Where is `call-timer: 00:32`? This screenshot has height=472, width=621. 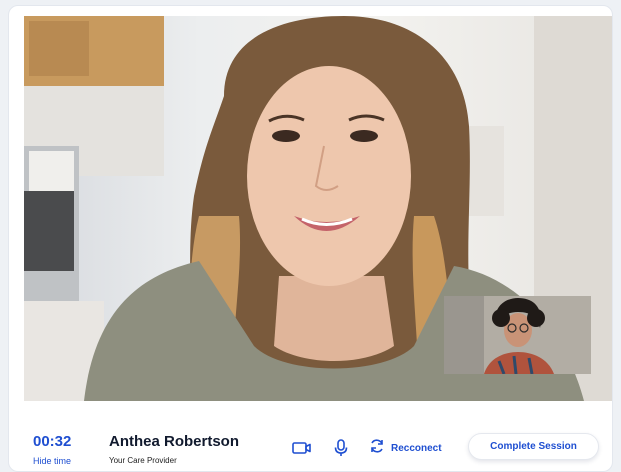 call-timer: 00:32 is located at coordinates (52, 441).